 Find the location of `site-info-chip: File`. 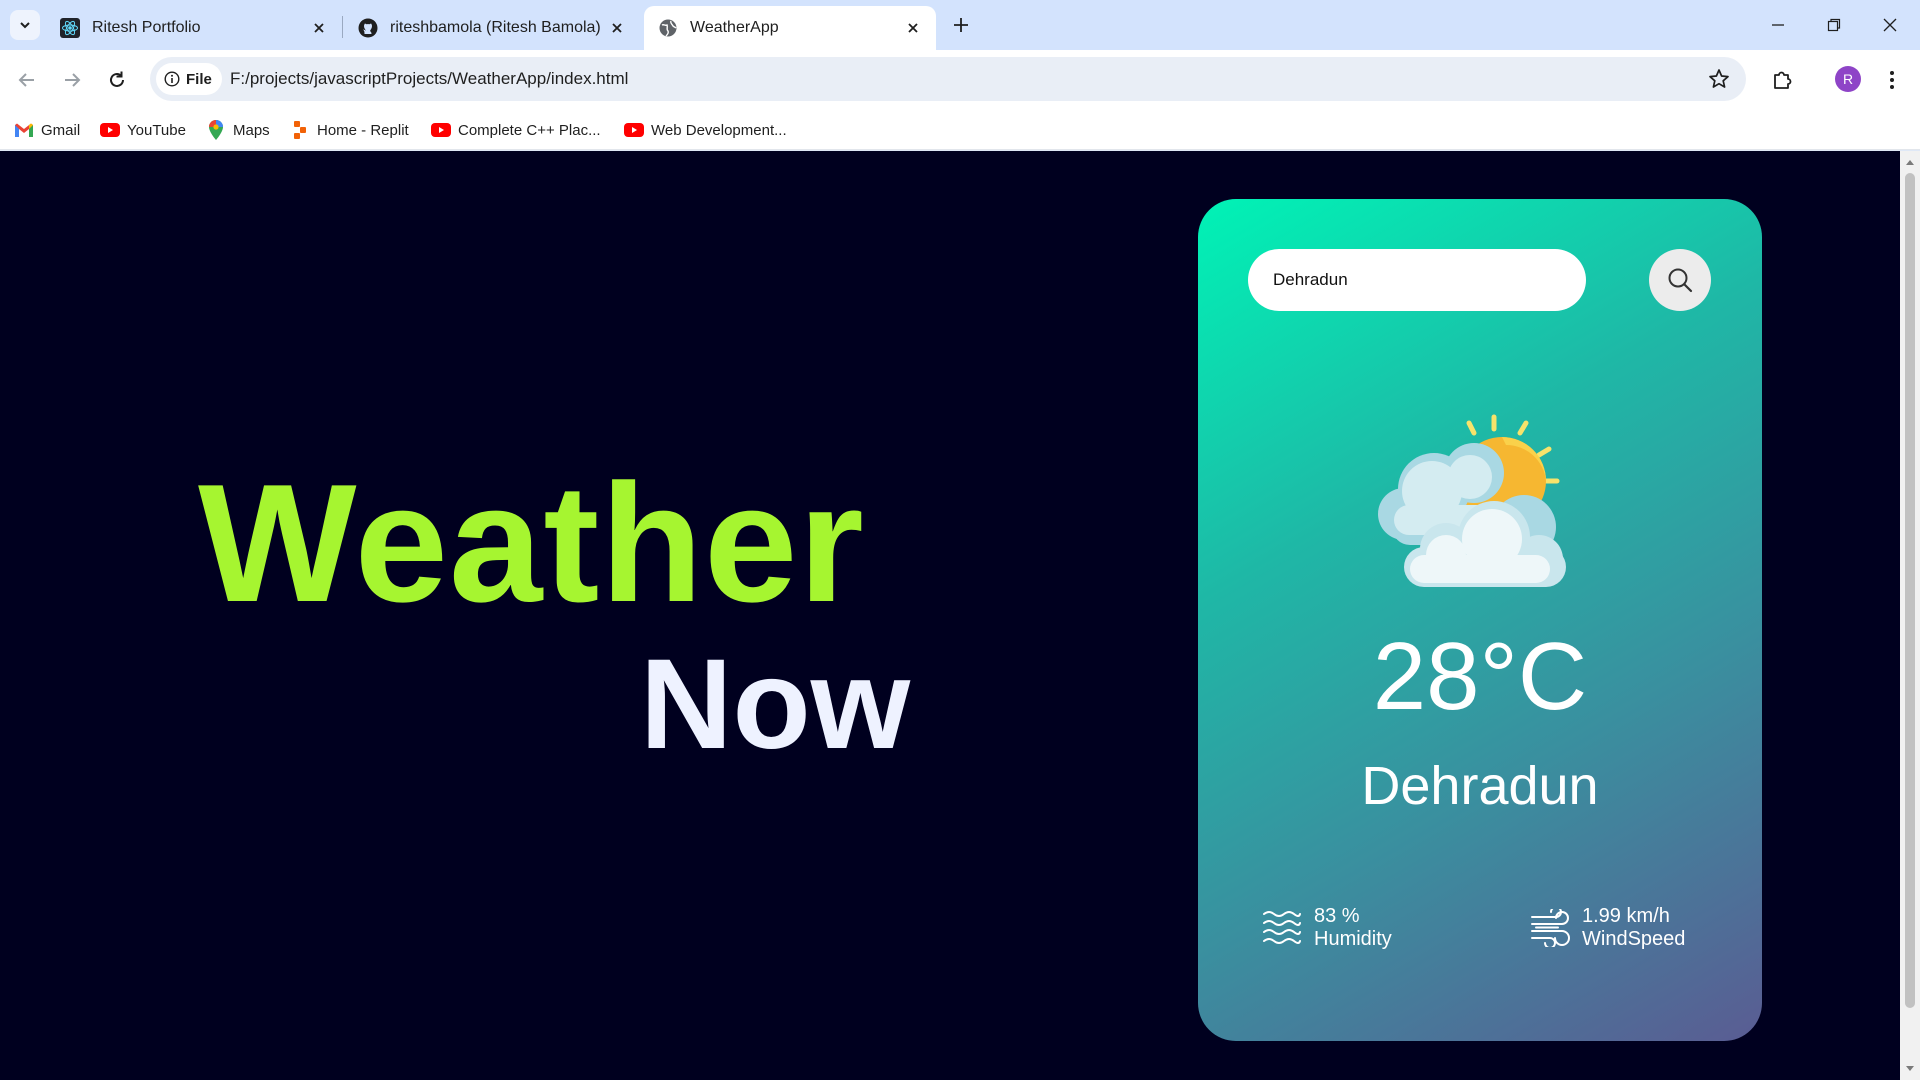

site-info-chip: File is located at coordinates (189, 79).